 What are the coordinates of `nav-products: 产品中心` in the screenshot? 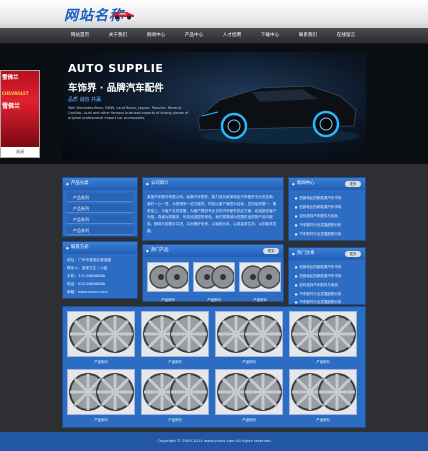 It's located at (194, 36).